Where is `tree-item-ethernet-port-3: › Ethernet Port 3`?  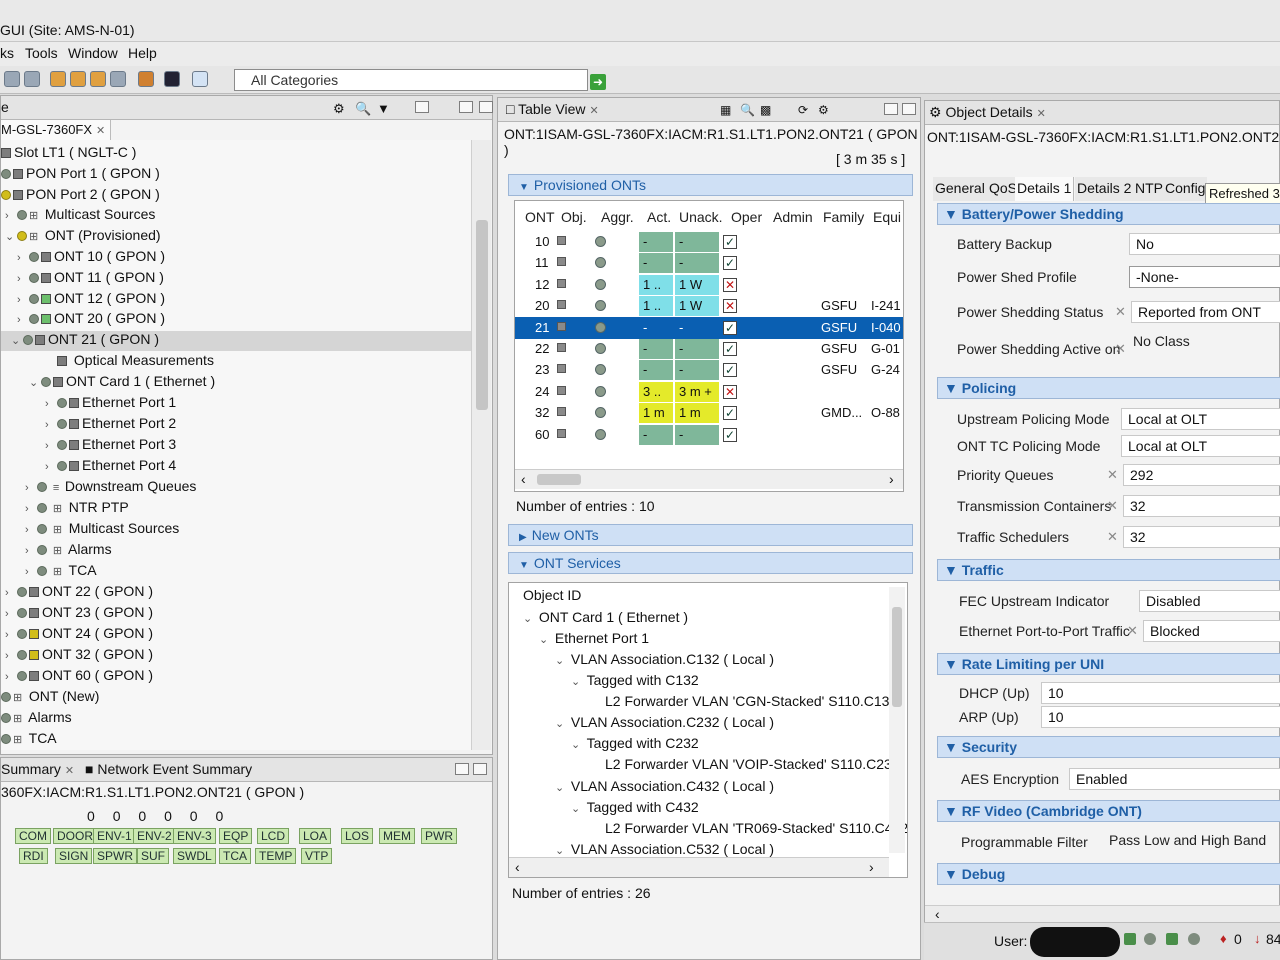
tree-item-ethernet-port-3: › Ethernet Port 3 is located at coordinates (110, 446).